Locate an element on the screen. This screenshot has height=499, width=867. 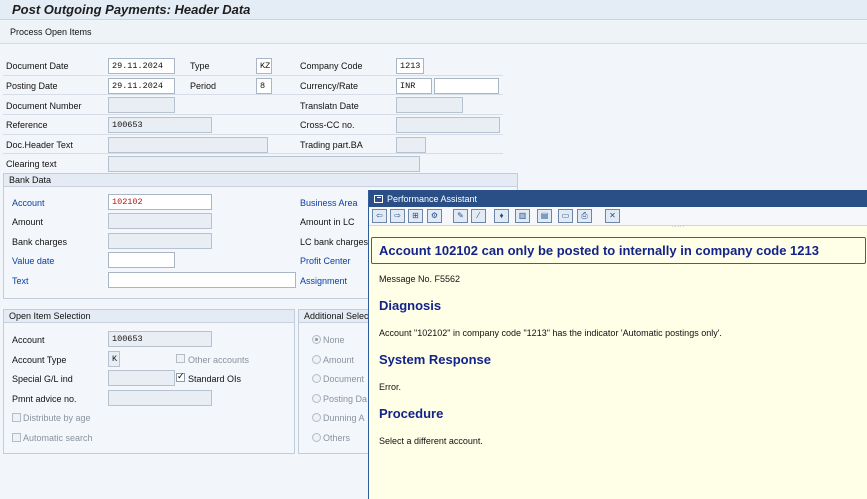
bank-account-field: 102102 is located at coordinates (160, 202).